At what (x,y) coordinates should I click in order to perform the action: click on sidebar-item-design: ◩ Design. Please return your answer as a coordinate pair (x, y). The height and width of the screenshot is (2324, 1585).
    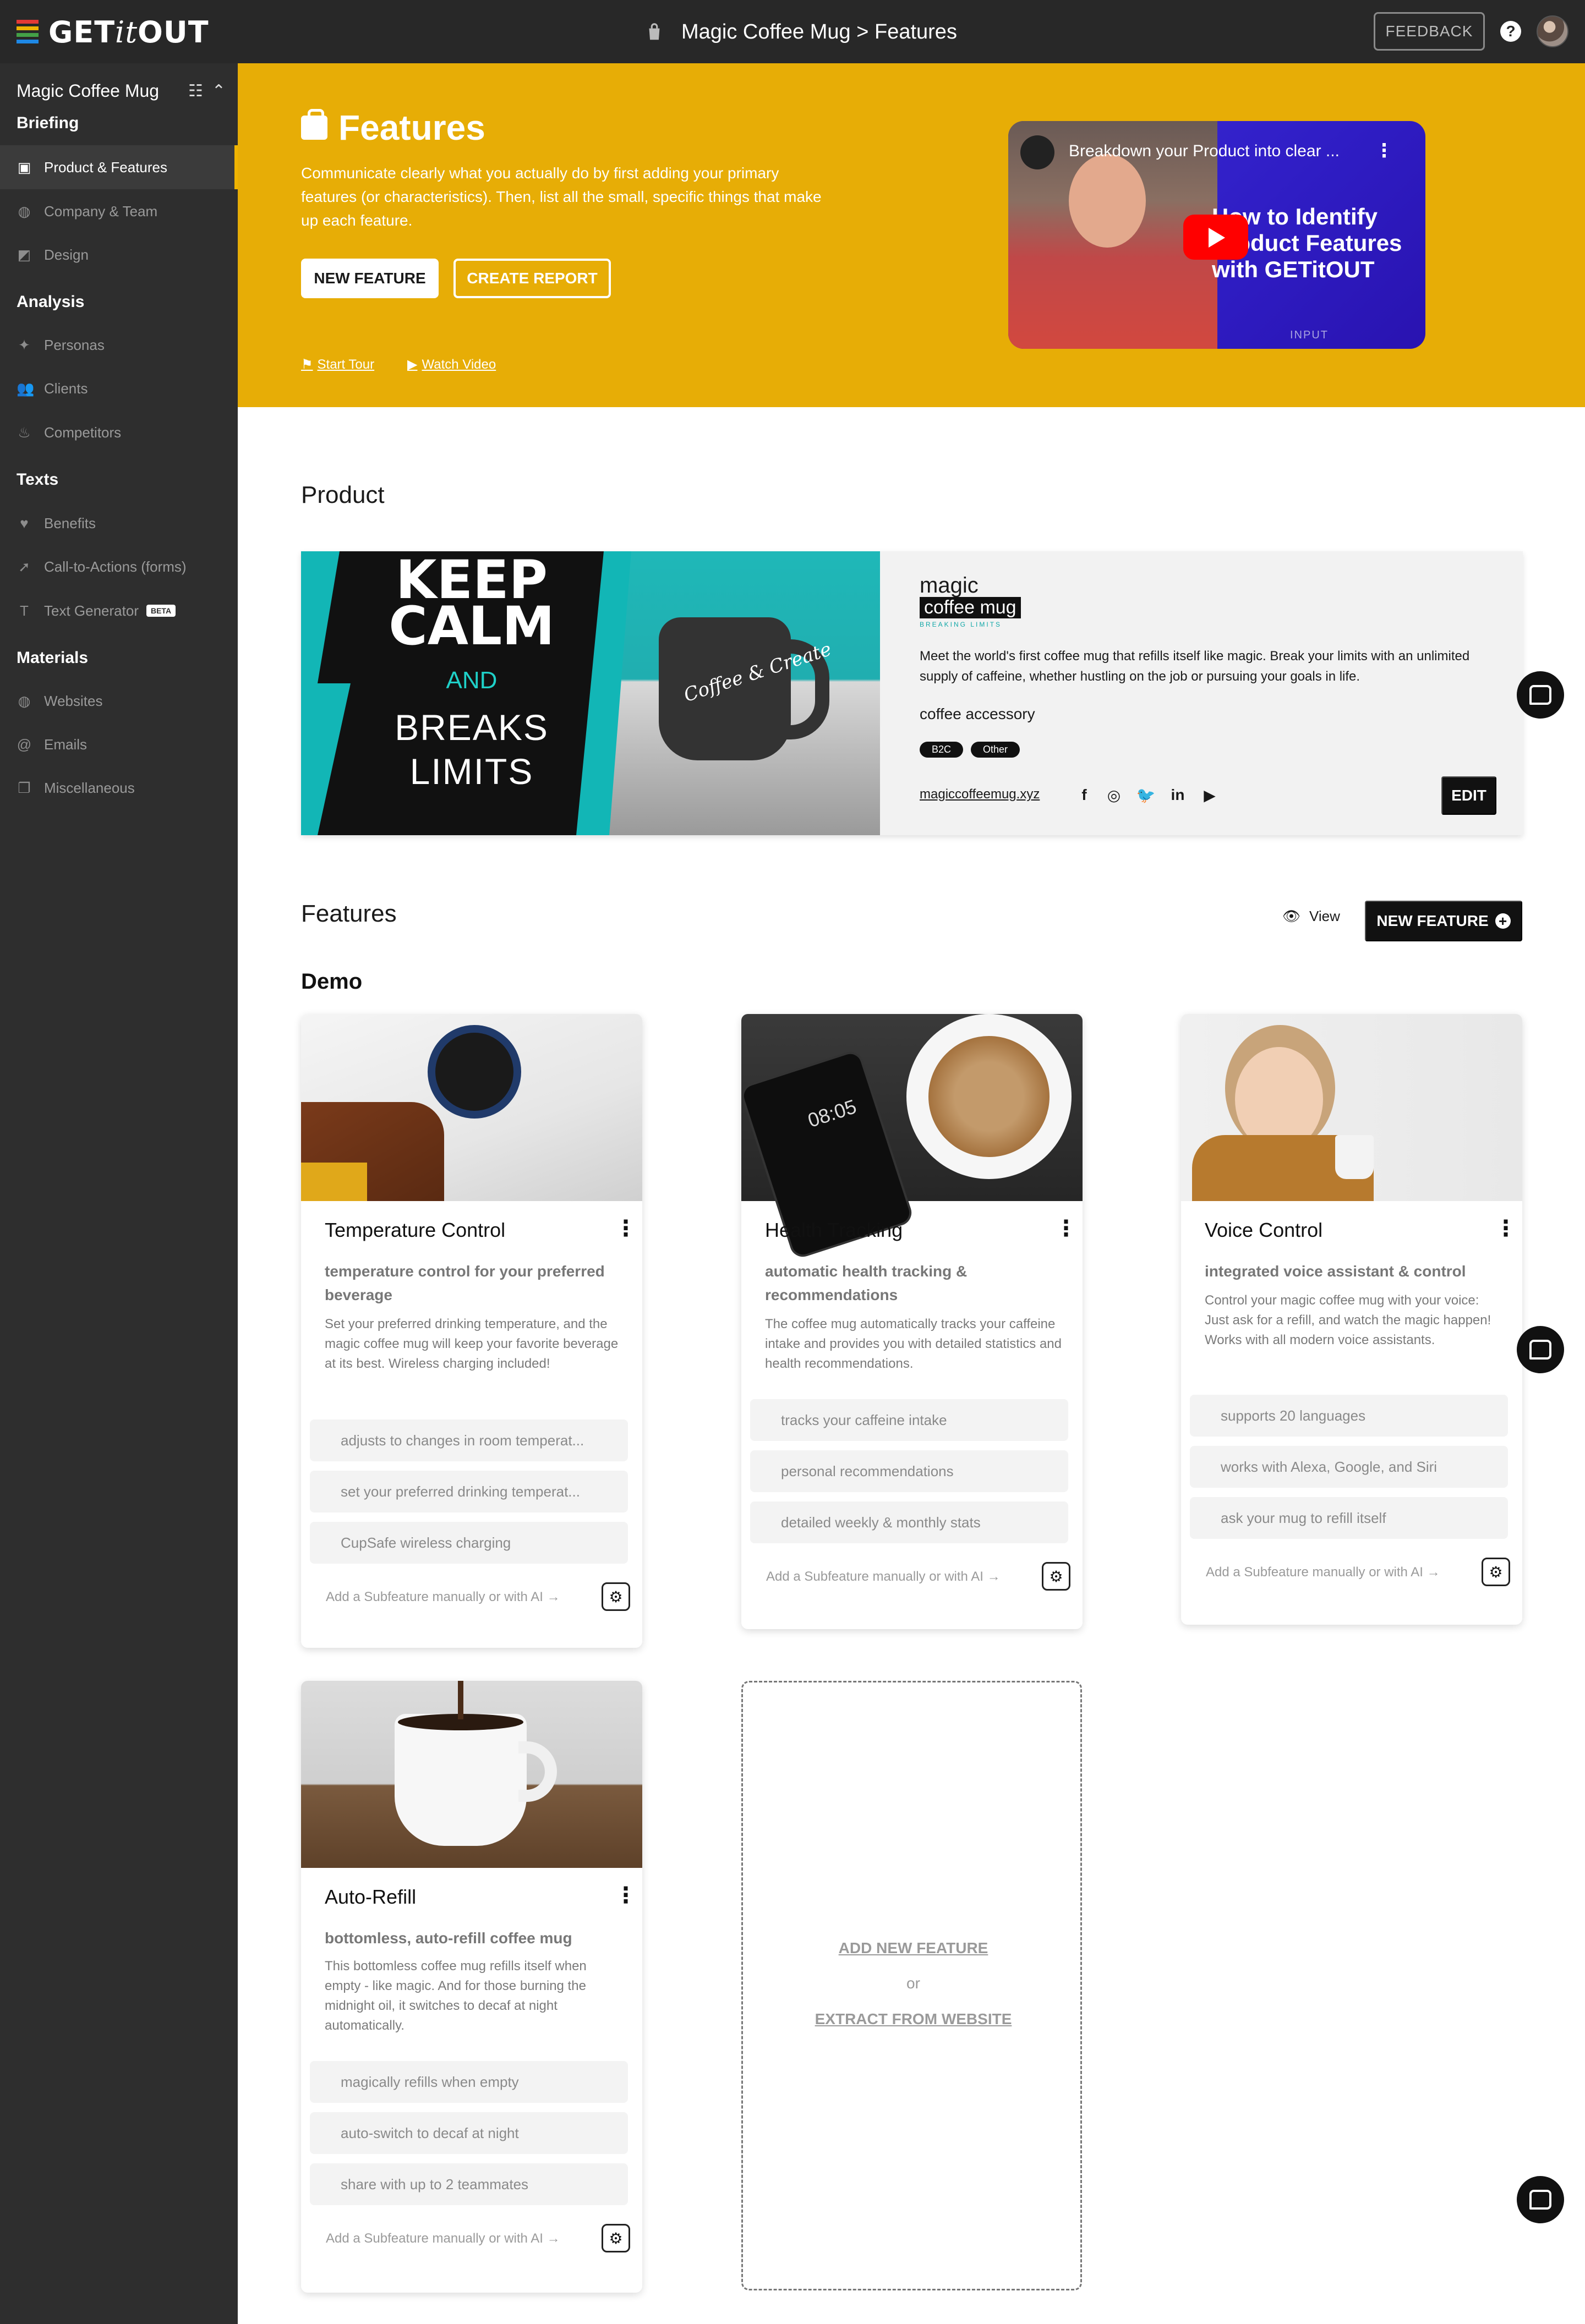
    Looking at the image, I should click on (119, 255).